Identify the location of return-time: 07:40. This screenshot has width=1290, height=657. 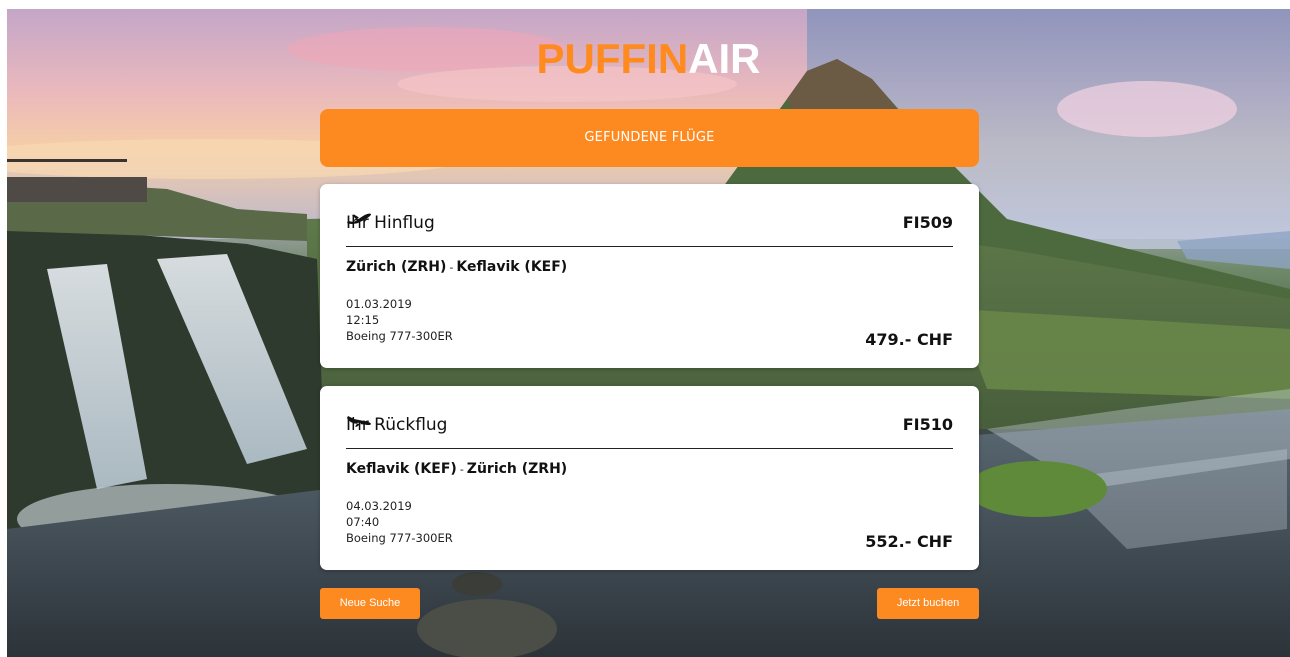
(363, 522).